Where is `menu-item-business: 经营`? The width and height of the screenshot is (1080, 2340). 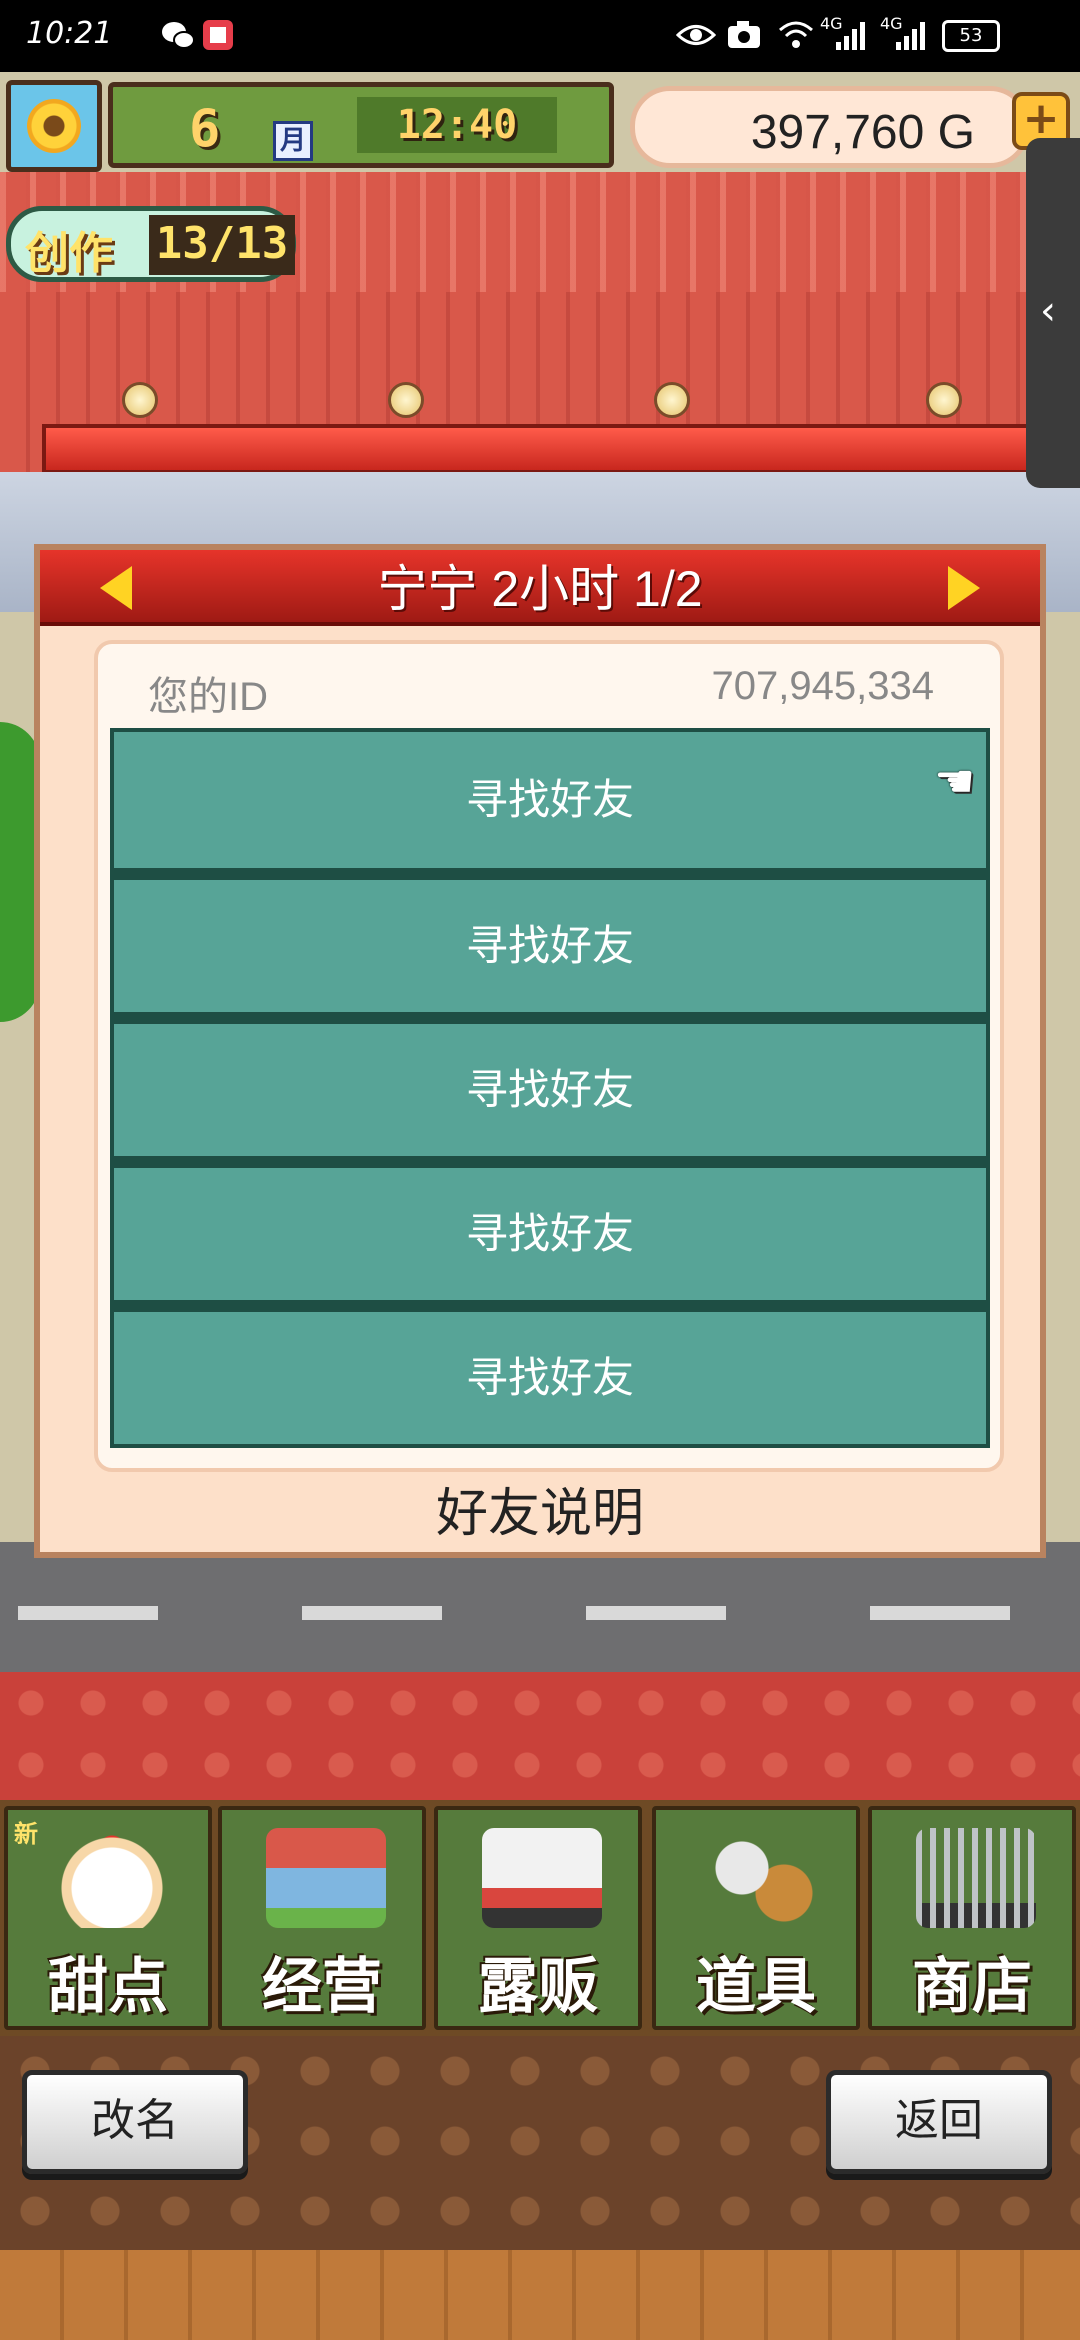 menu-item-business: 经营 is located at coordinates (322, 1918).